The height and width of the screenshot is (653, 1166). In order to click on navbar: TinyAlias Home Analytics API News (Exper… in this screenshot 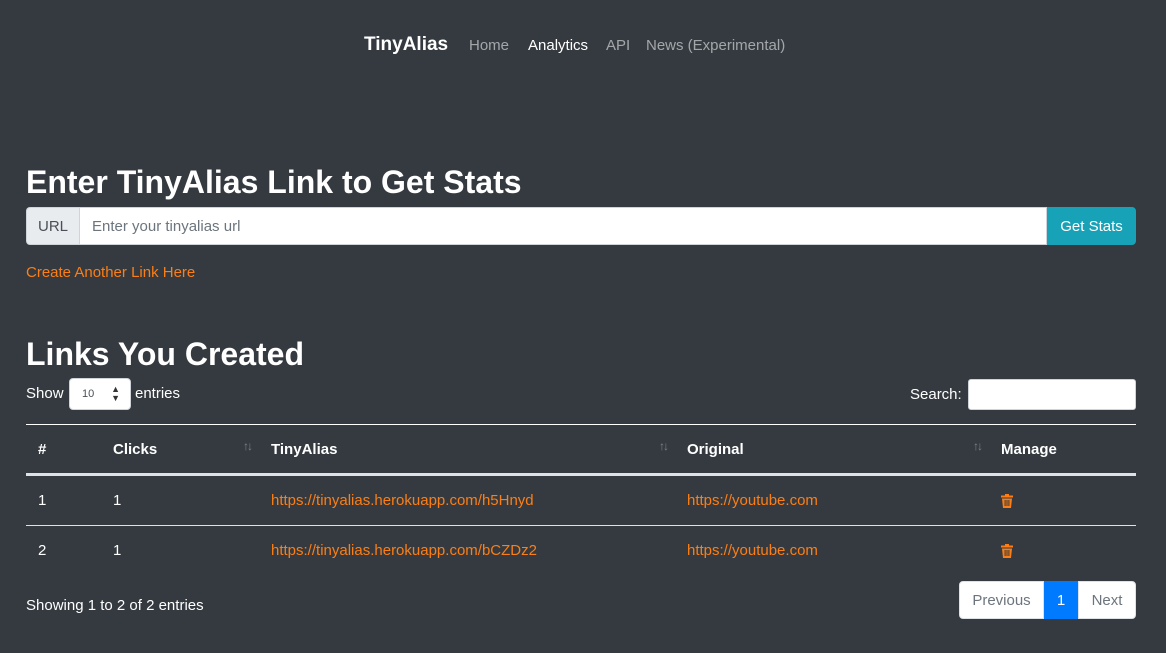, I will do `click(583, 46)`.